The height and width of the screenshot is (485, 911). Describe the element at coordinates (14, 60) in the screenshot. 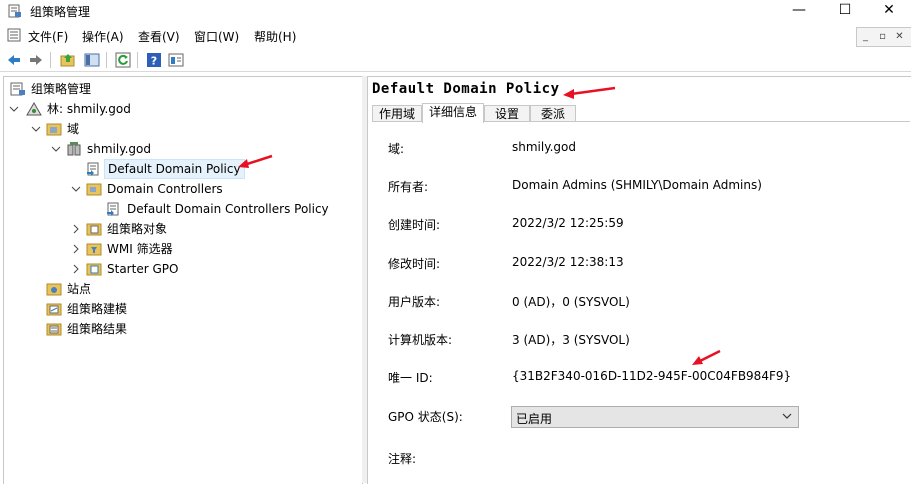

I see `back-arrow-icon` at that location.